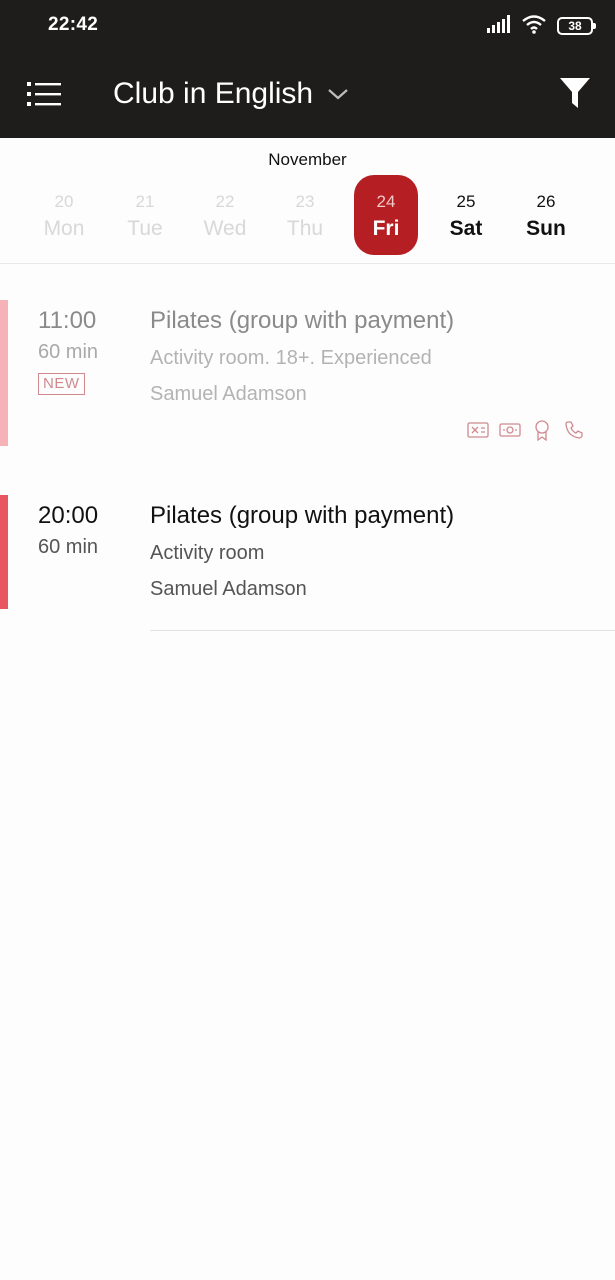  What do you see at coordinates (305, 201) in the screenshot?
I see `day-number: 23` at bounding box center [305, 201].